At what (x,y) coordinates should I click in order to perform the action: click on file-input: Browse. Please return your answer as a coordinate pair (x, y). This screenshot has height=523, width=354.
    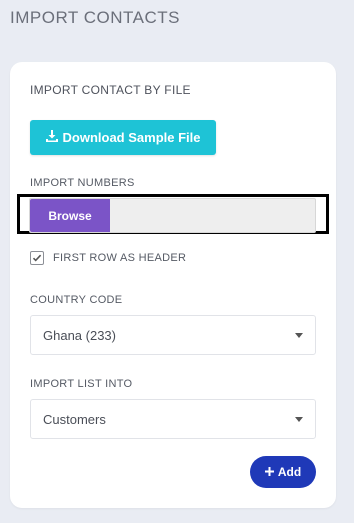
    Looking at the image, I should click on (172, 215).